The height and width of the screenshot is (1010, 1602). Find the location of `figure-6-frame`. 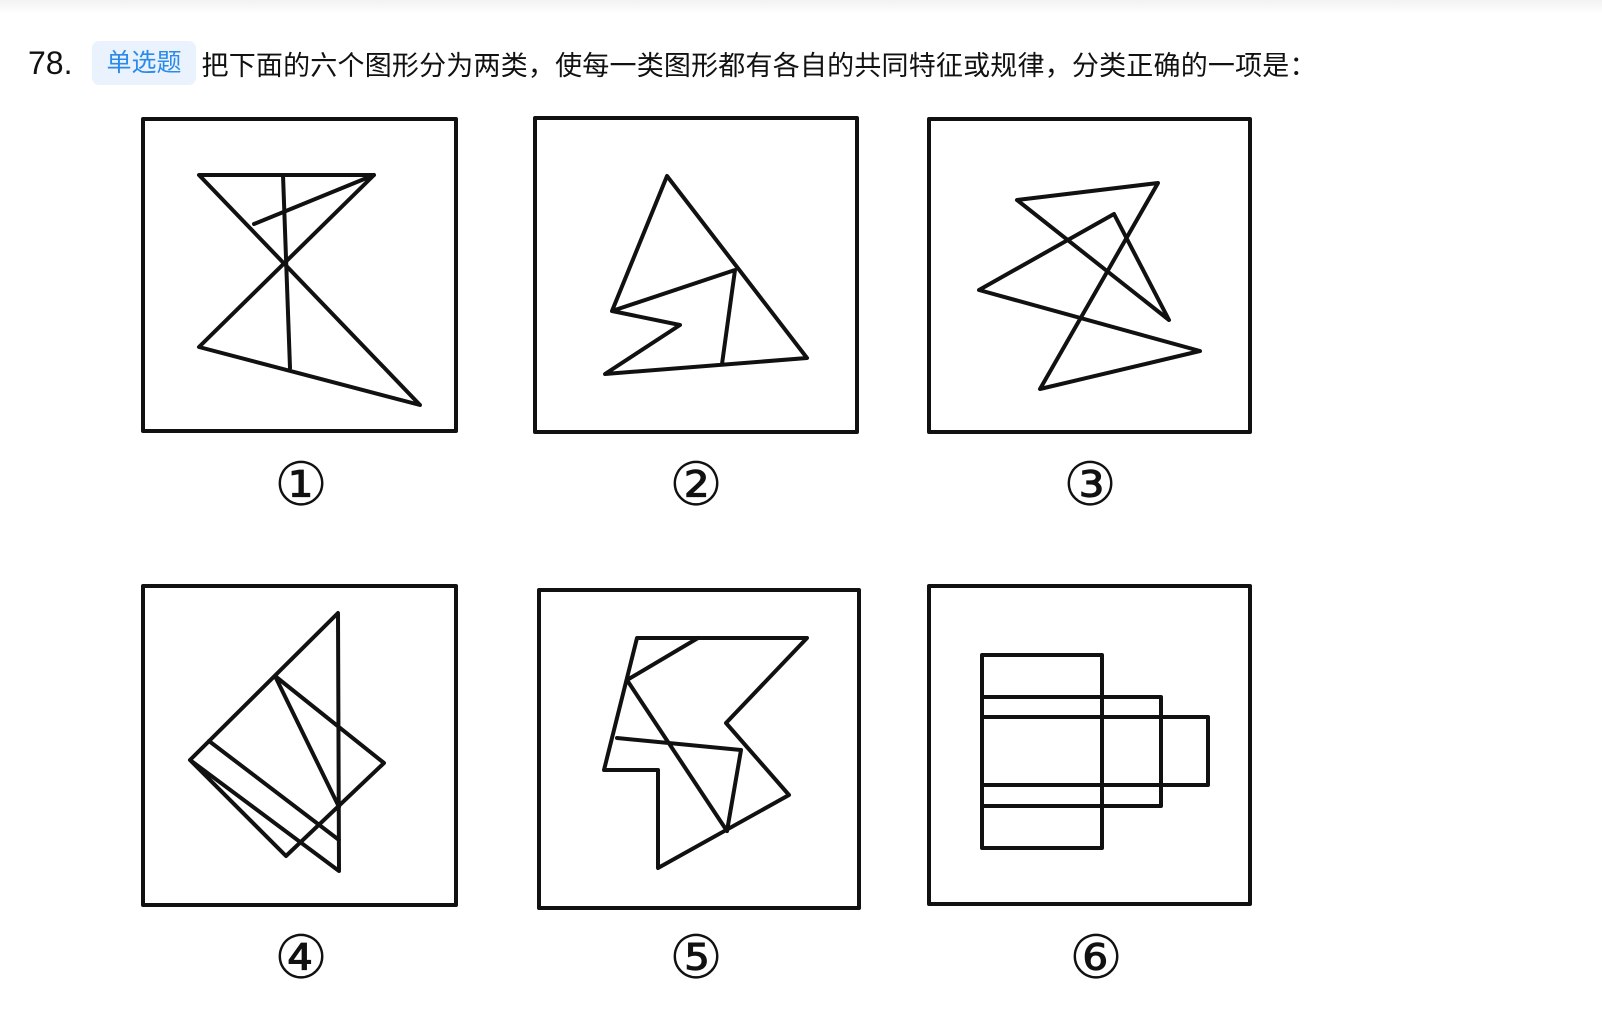

figure-6-frame is located at coordinates (1089, 745).